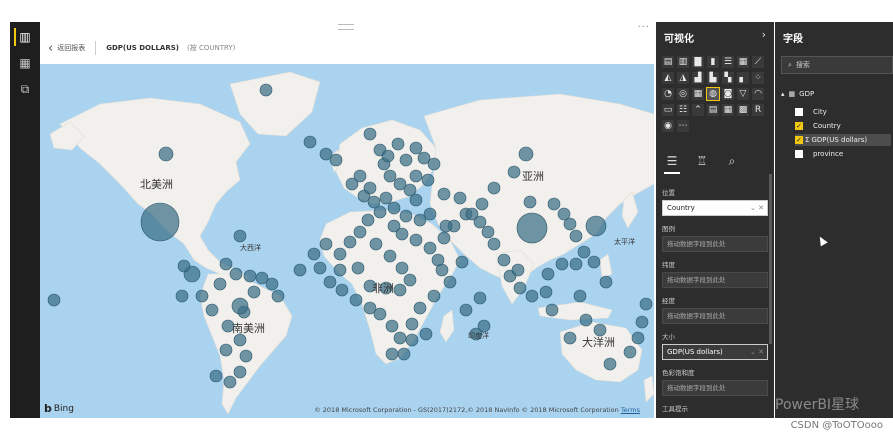 The width and height of the screenshot is (893, 440). What do you see at coordinates (743, 94) in the screenshot?
I see `funnel-icon: ▽` at bounding box center [743, 94].